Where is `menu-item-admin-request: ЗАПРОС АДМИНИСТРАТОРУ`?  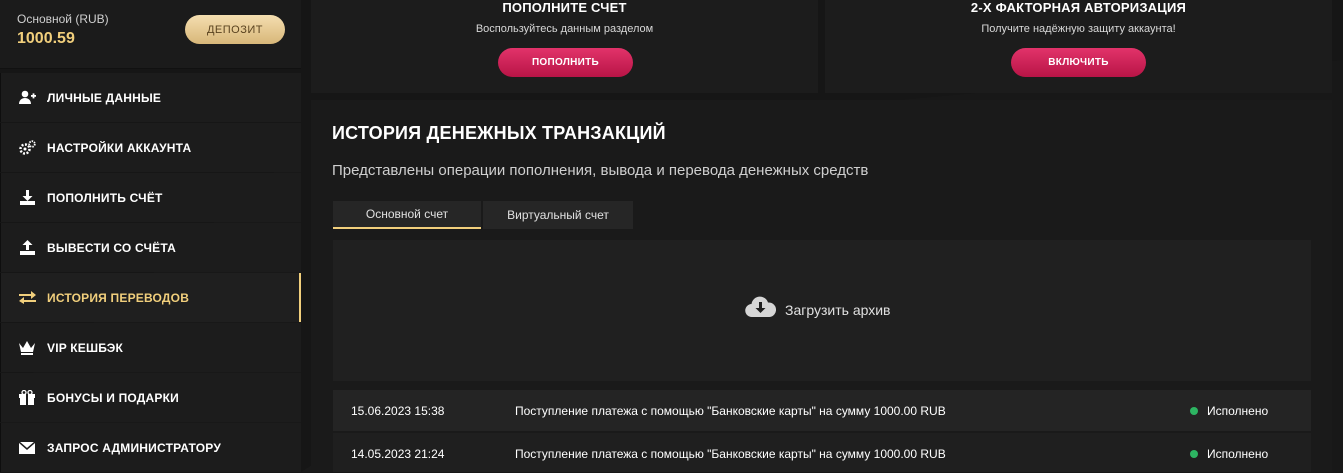
menu-item-admin-request: ЗАПРОС АДМИНИСТРАТОРУ is located at coordinates (150, 447).